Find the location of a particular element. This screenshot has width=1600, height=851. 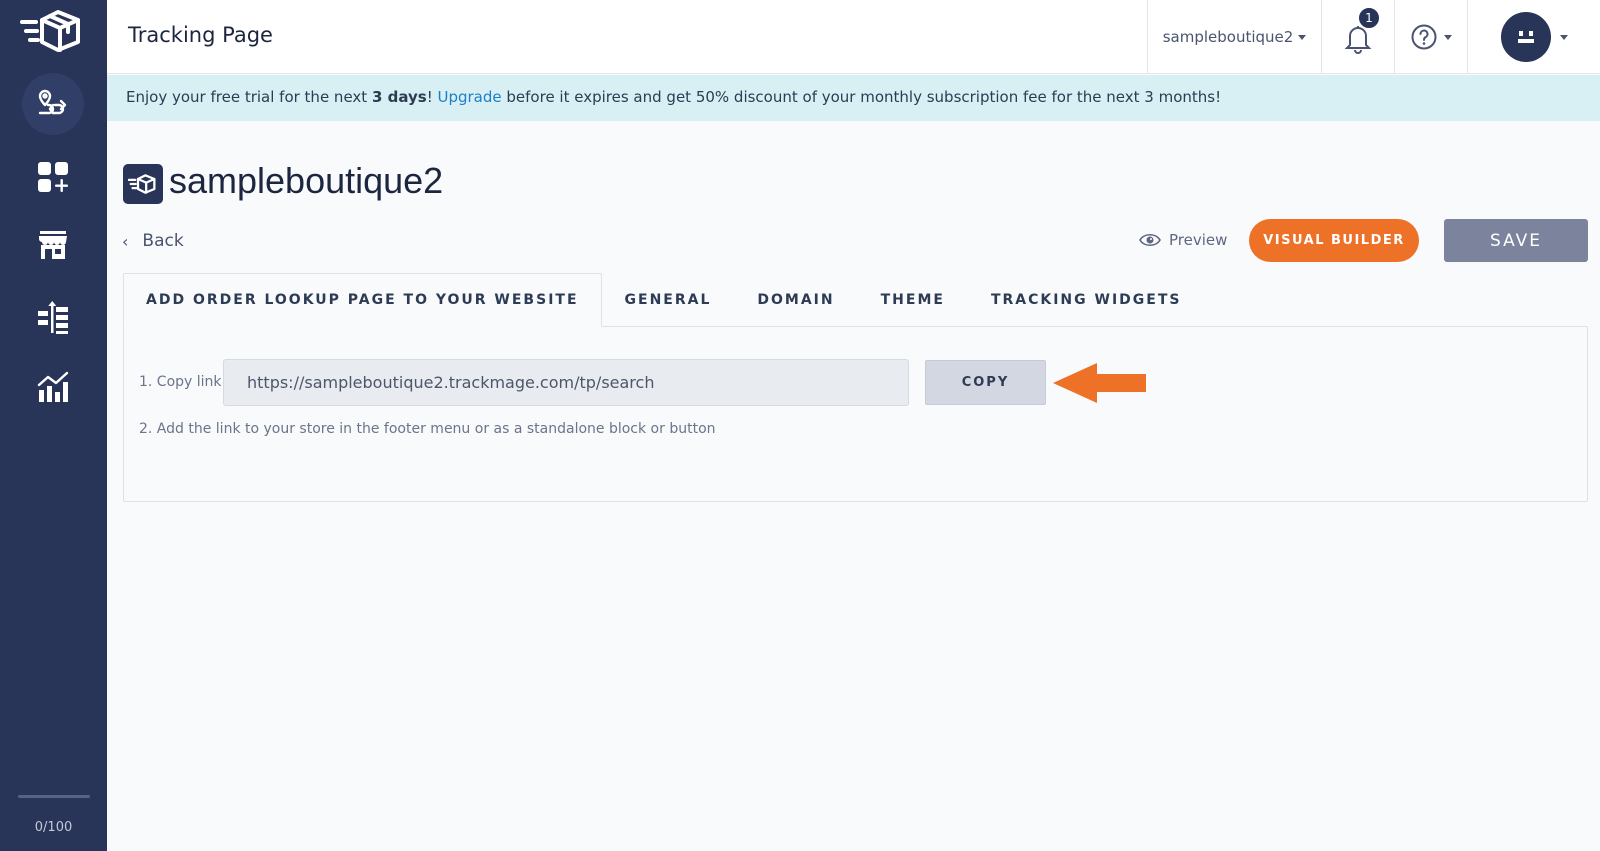

save-button: SAVE is located at coordinates (1516, 240).